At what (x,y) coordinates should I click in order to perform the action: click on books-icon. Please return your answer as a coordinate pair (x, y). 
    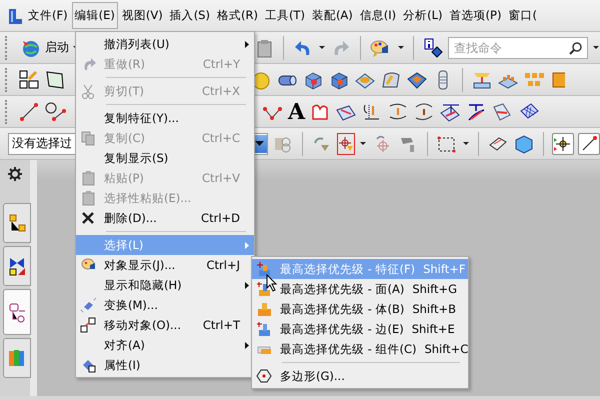
    Looking at the image, I should click on (17, 358).